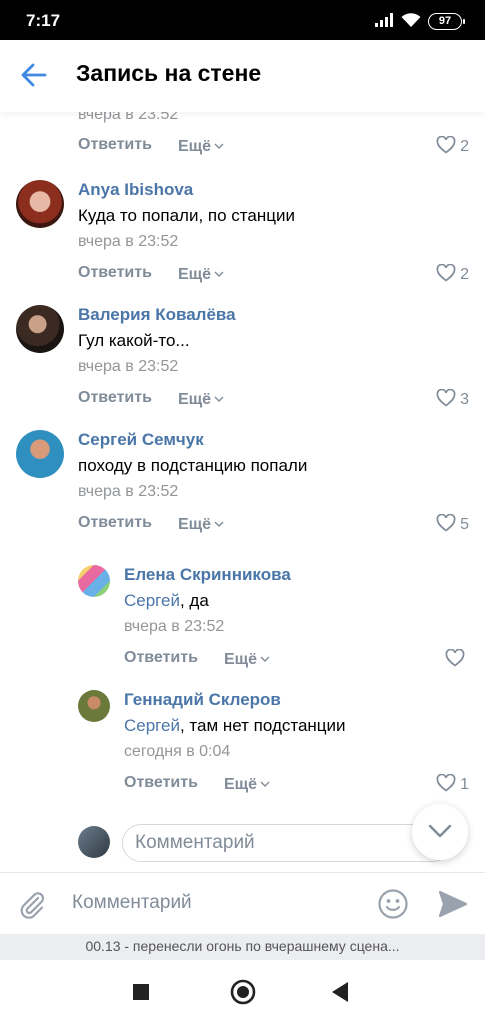 The width and height of the screenshot is (485, 1024). Describe the element at coordinates (242, 20) in the screenshot. I see `status-bar: 7:17 97` at that location.